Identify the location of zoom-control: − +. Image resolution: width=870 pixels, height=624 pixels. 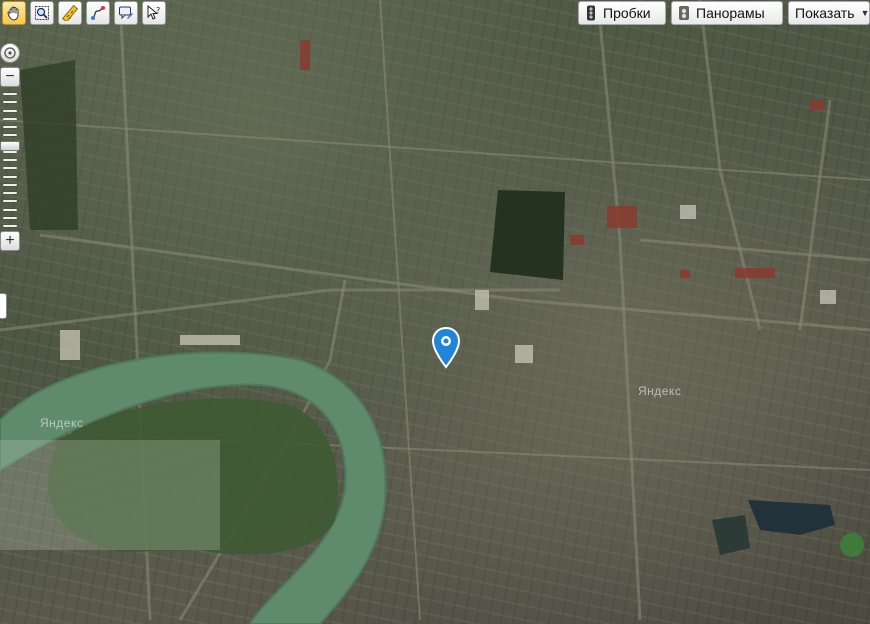
(11, 147).